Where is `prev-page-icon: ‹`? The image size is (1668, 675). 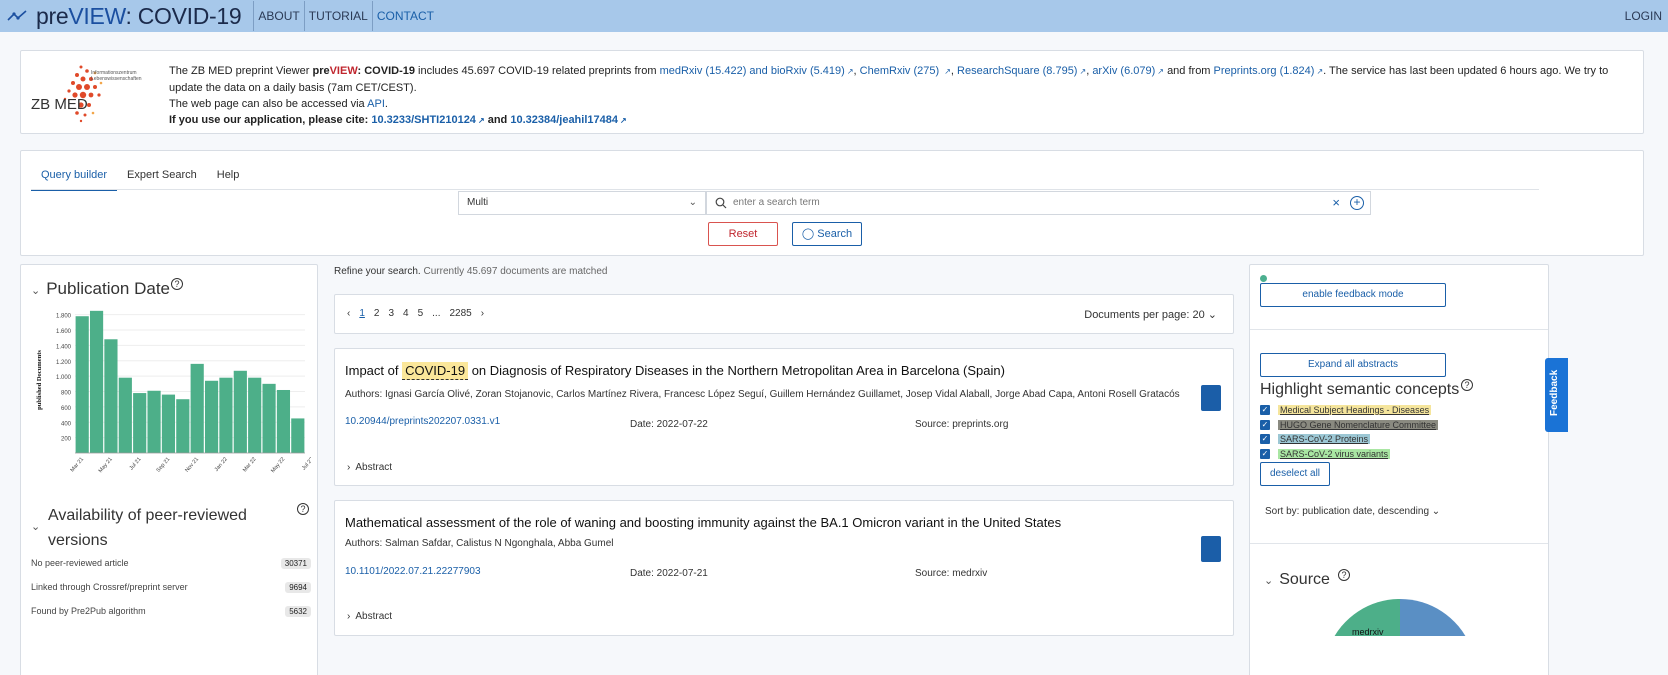 prev-page-icon: ‹ is located at coordinates (348, 313).